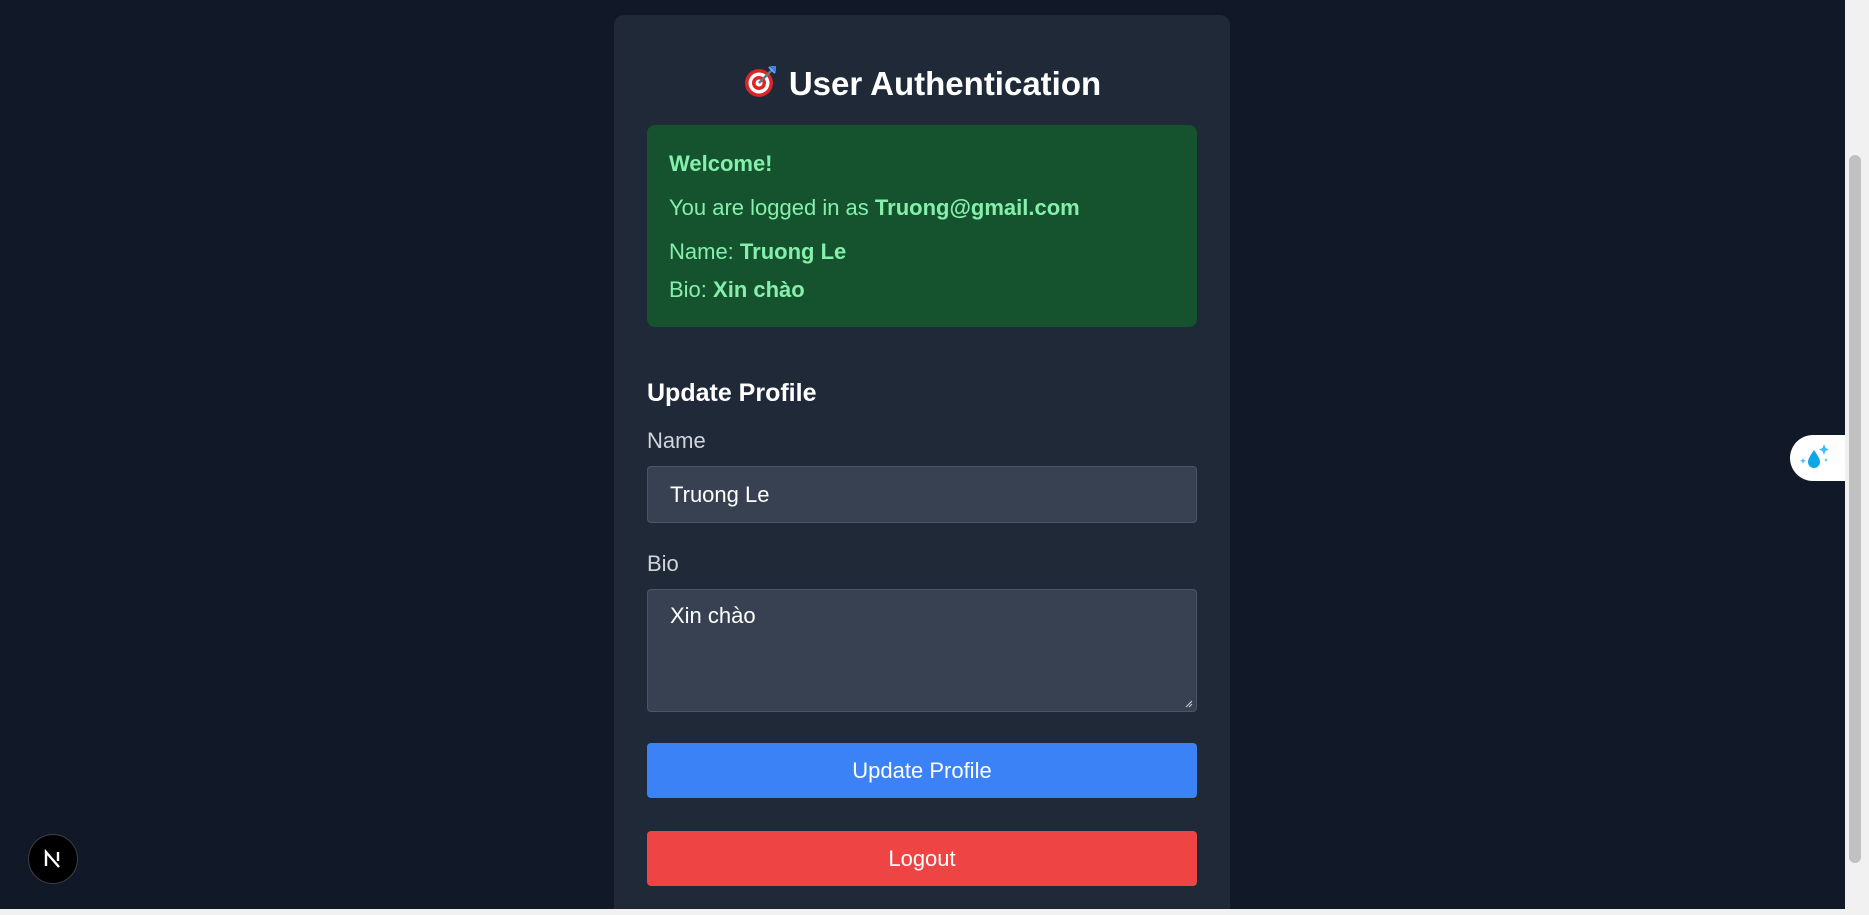 This screenshot has width=1869, height=915. I want to click on bottom-edge, so click(934, 912).